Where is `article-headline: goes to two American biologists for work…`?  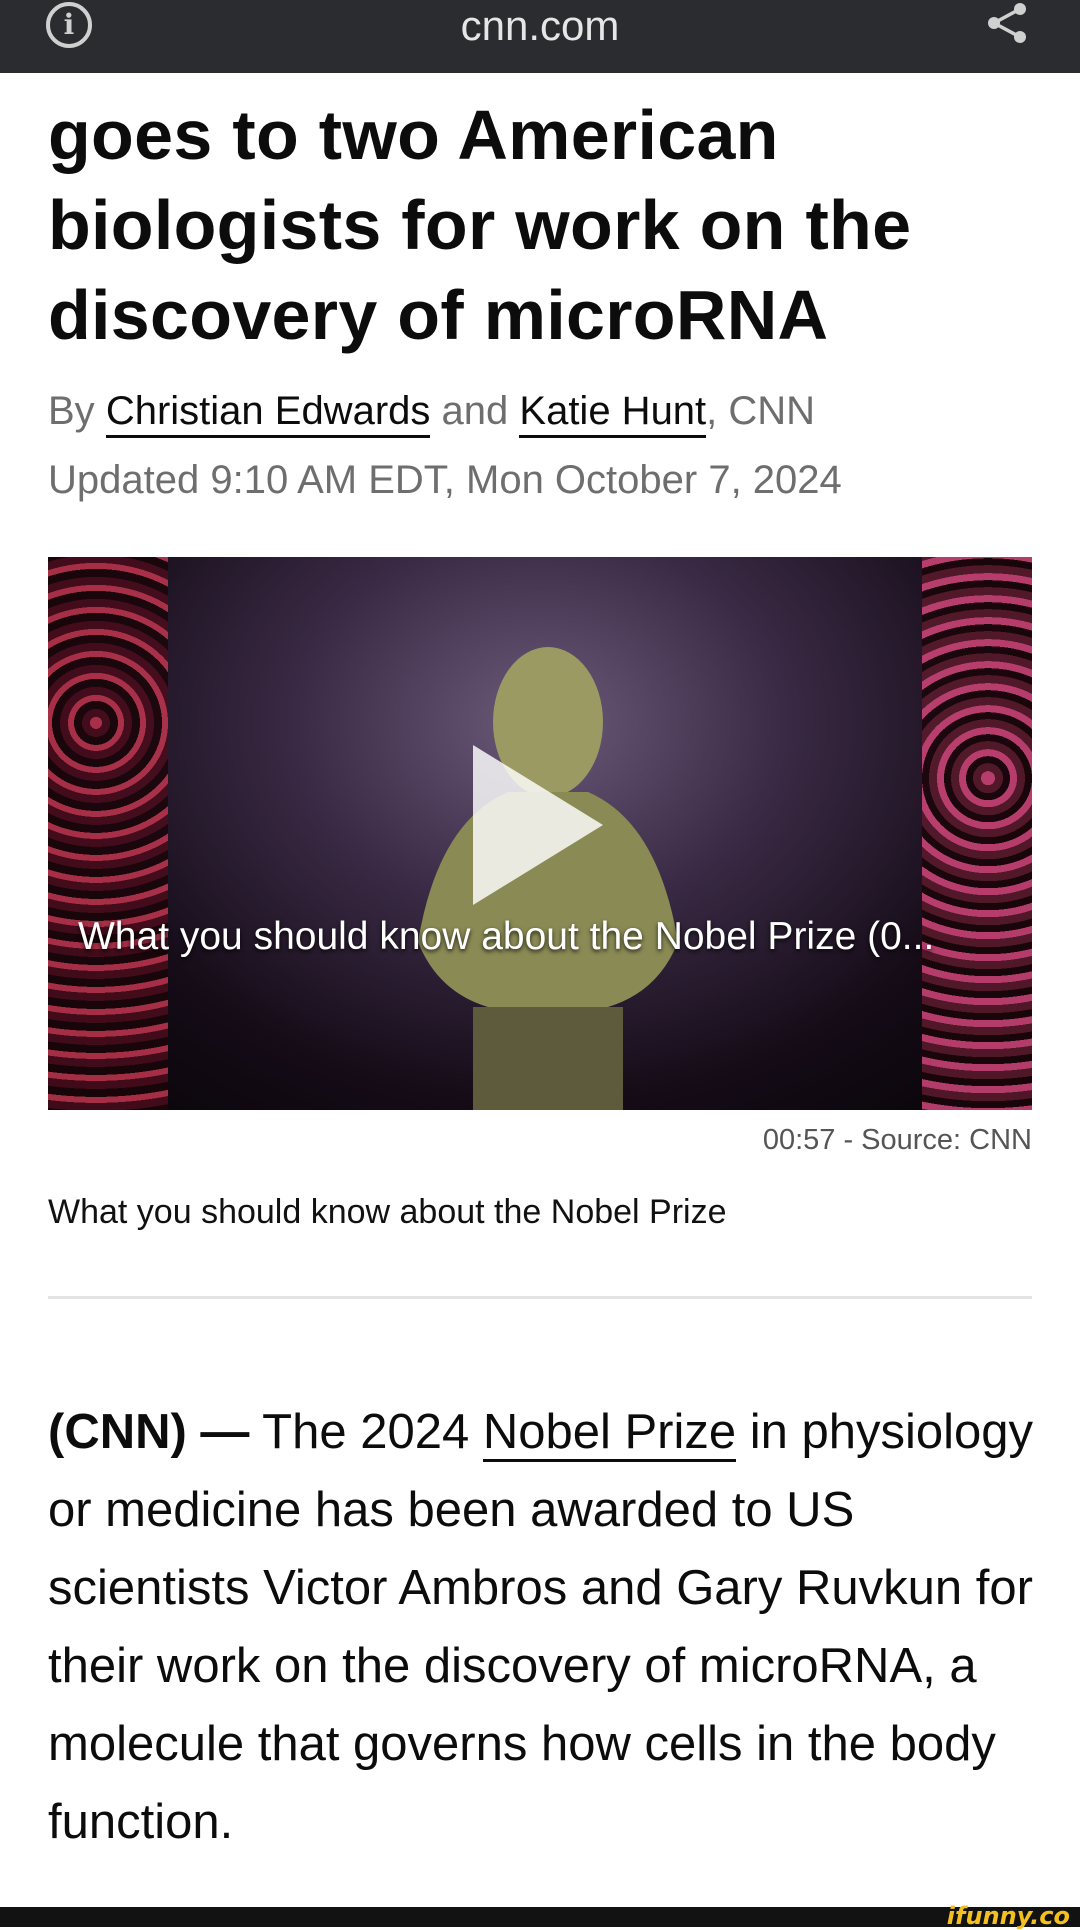 article-headline: goes to two American biologists for work… is located at coordinates (480, 225).